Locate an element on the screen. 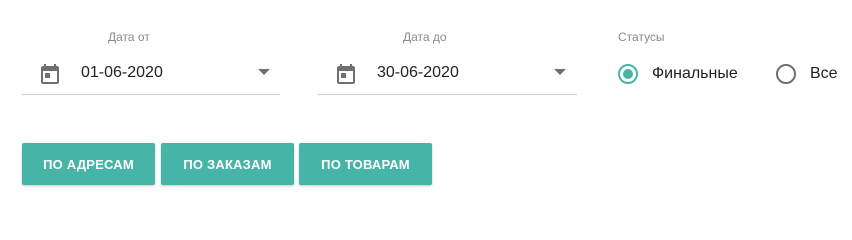 This screenshot has height=240, width=852. date-from-input: 01-06-2020 is located at coordinates (151, 76).